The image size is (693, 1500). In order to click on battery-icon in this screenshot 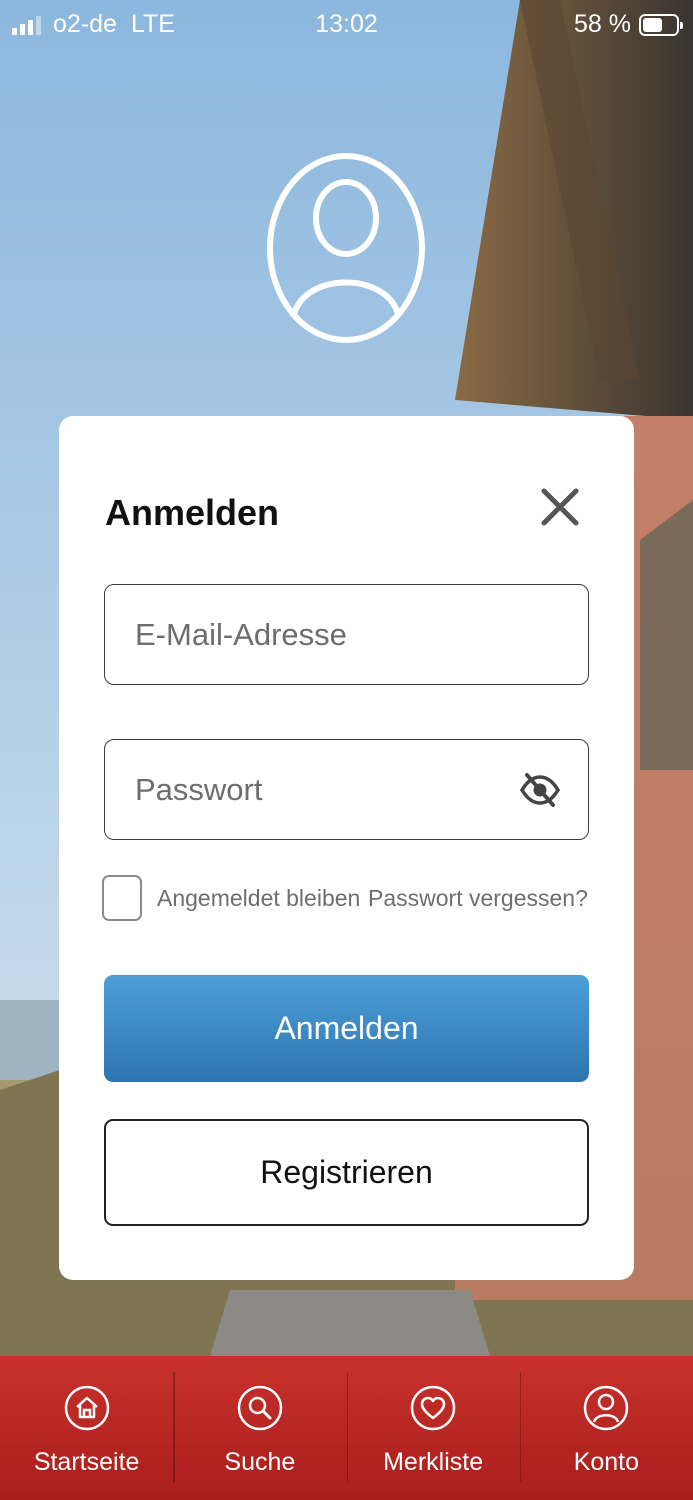, I will do `click(661, 24)`.